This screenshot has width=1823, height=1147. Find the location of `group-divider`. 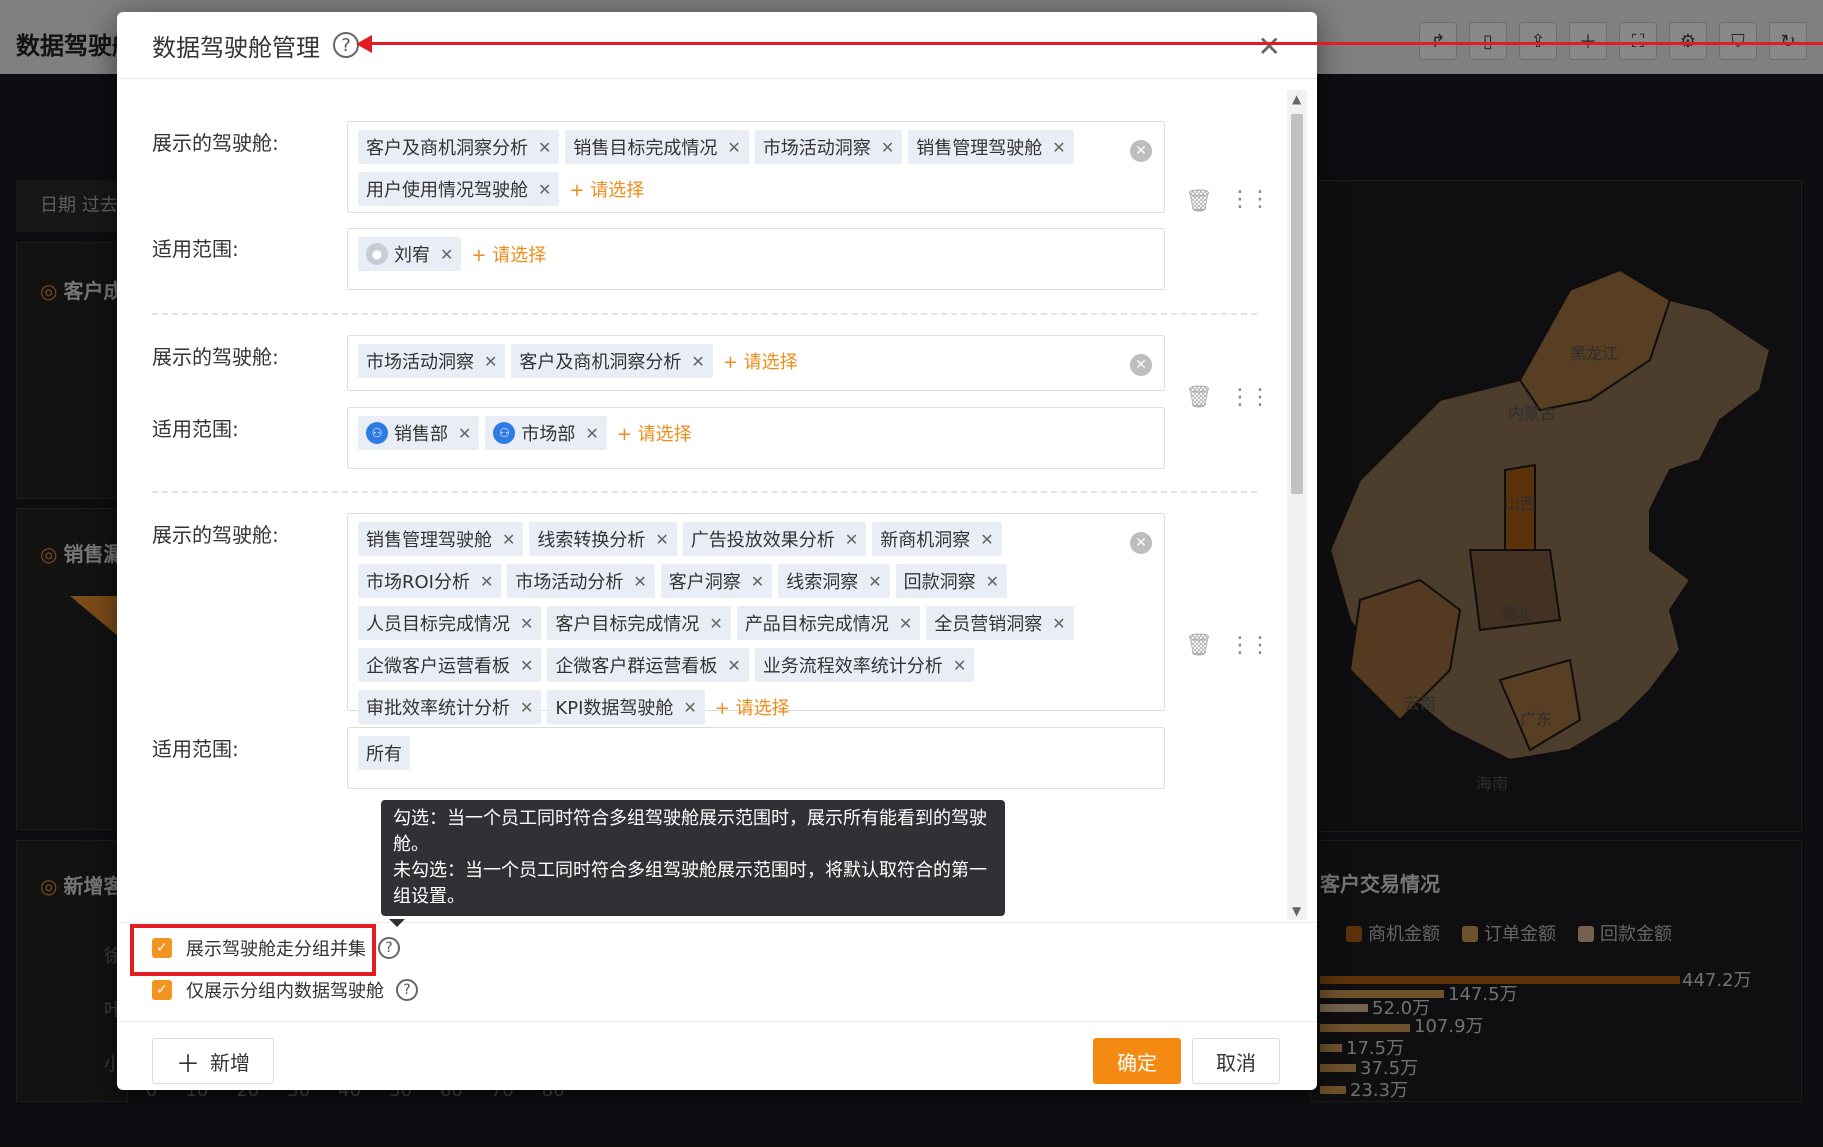

group-divider is located at coordinates (704, 314).